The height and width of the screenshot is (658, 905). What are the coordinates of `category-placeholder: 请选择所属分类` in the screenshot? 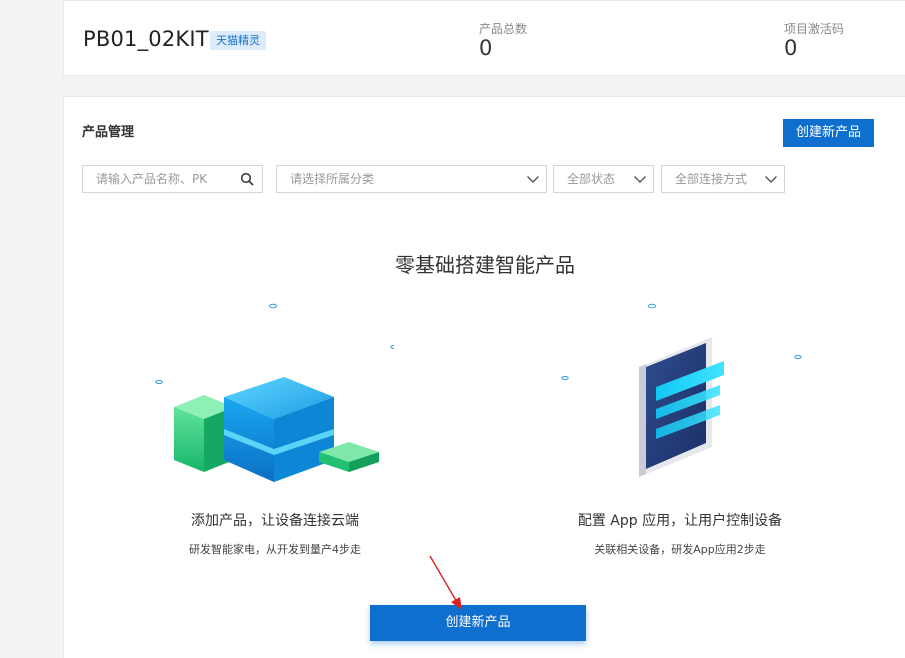 It's located at (332, 179).